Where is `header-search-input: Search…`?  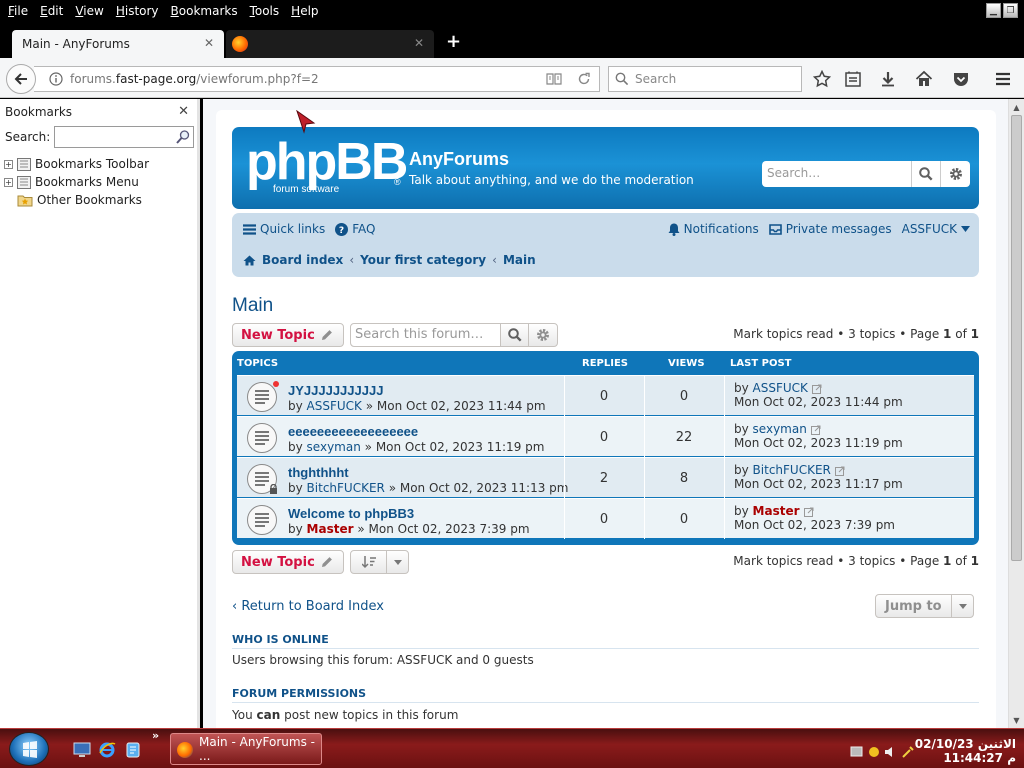 header-search-input: Search… is located at coordinates (837, 174).